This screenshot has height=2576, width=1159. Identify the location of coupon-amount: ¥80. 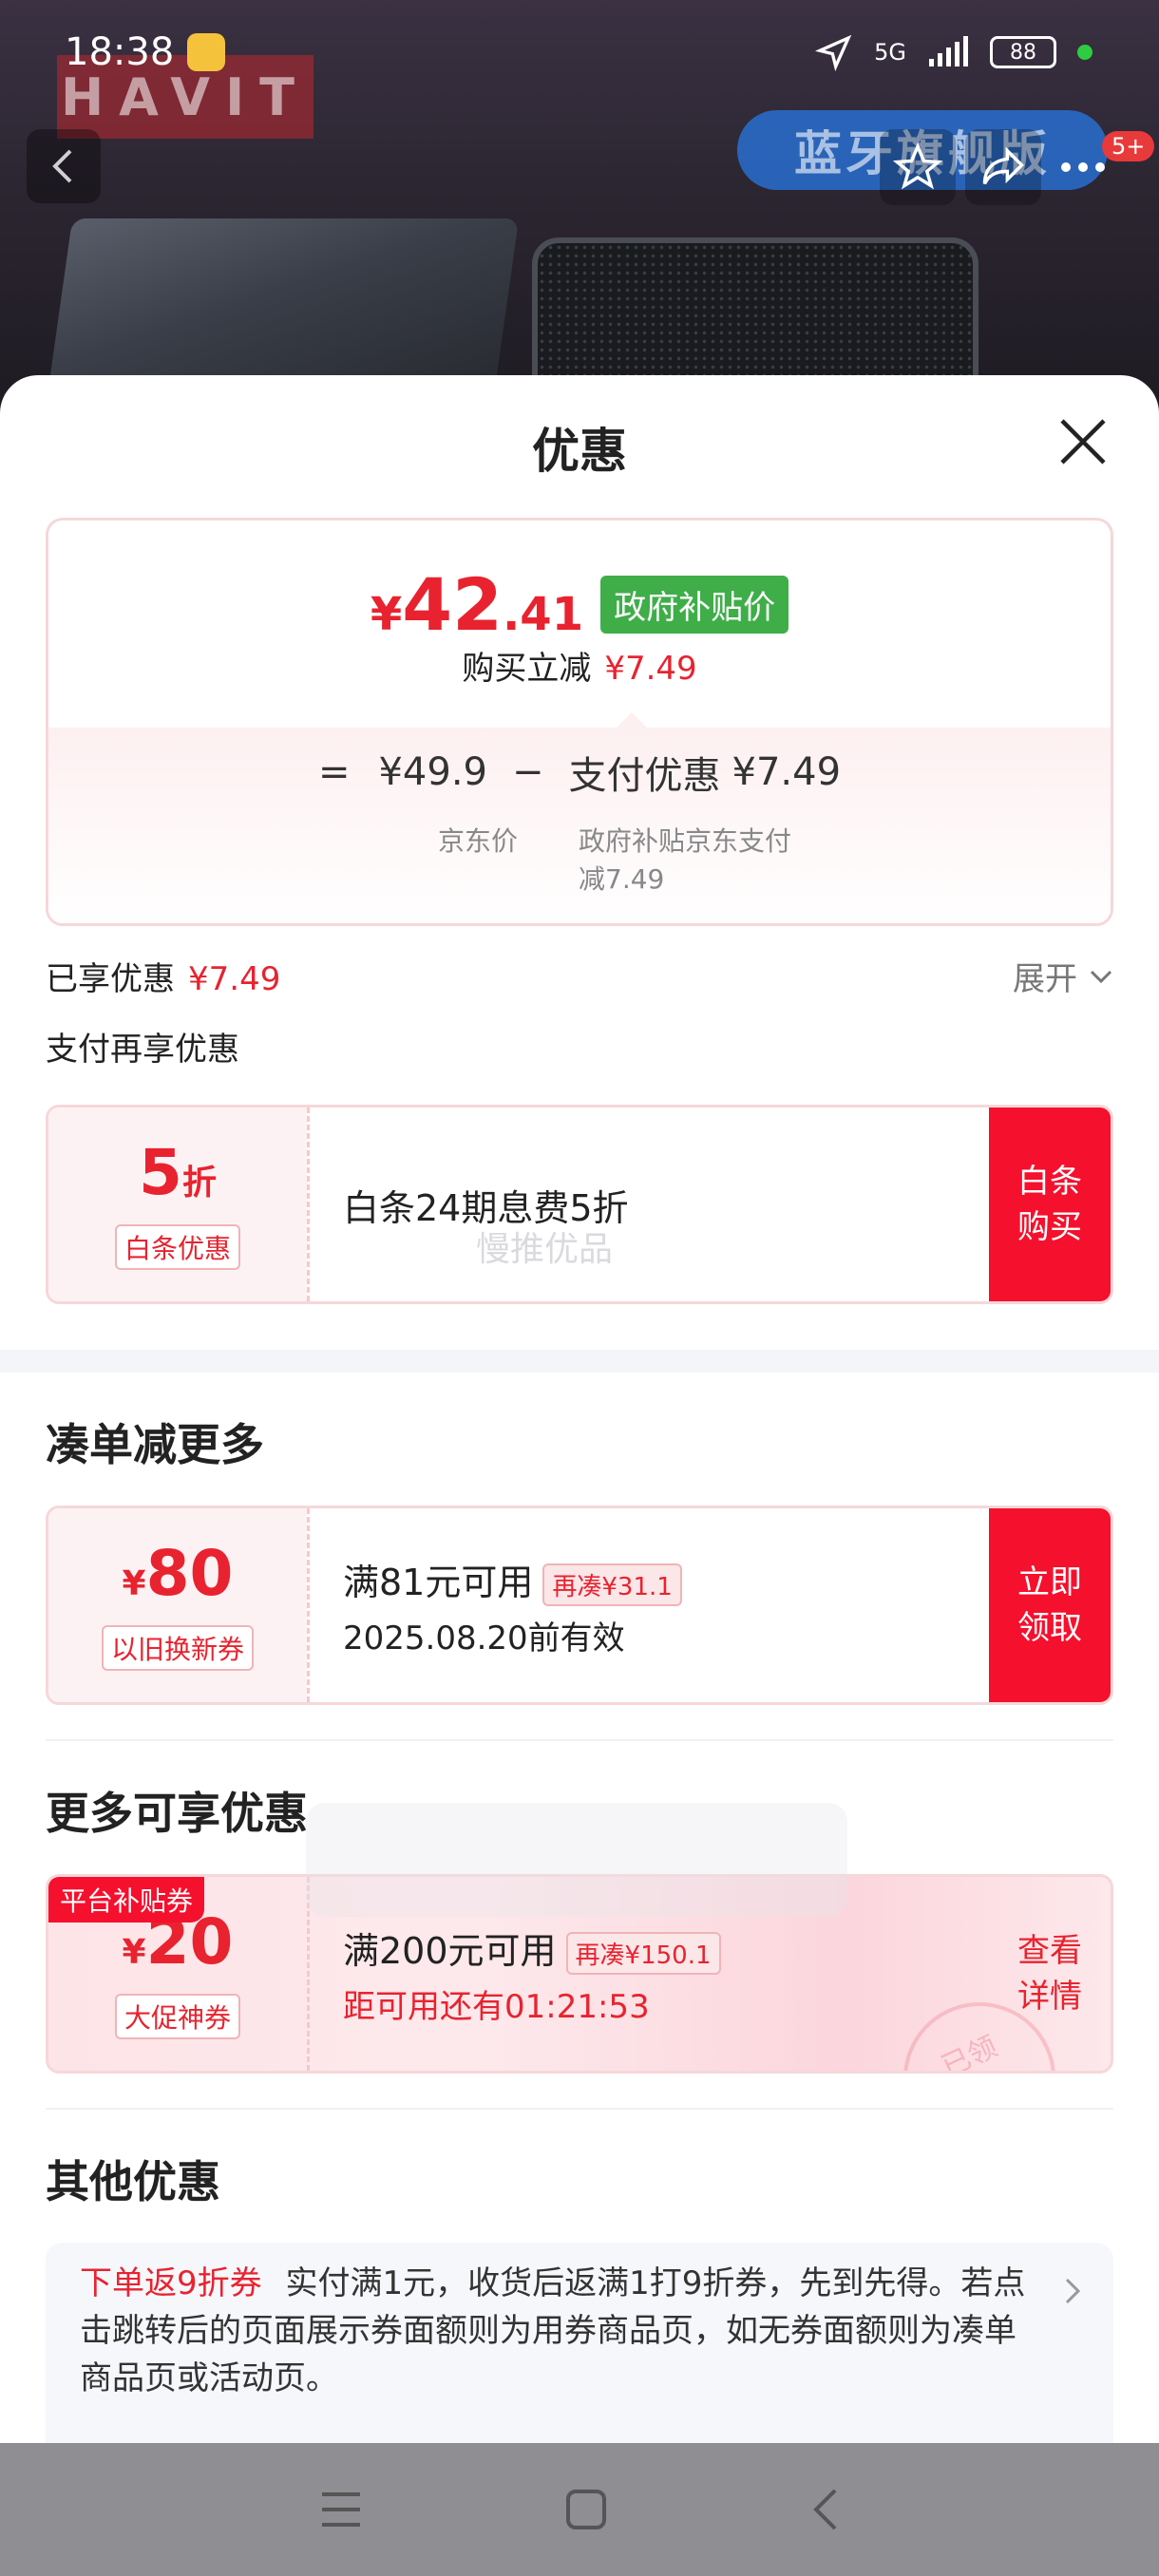
(178, 1579).